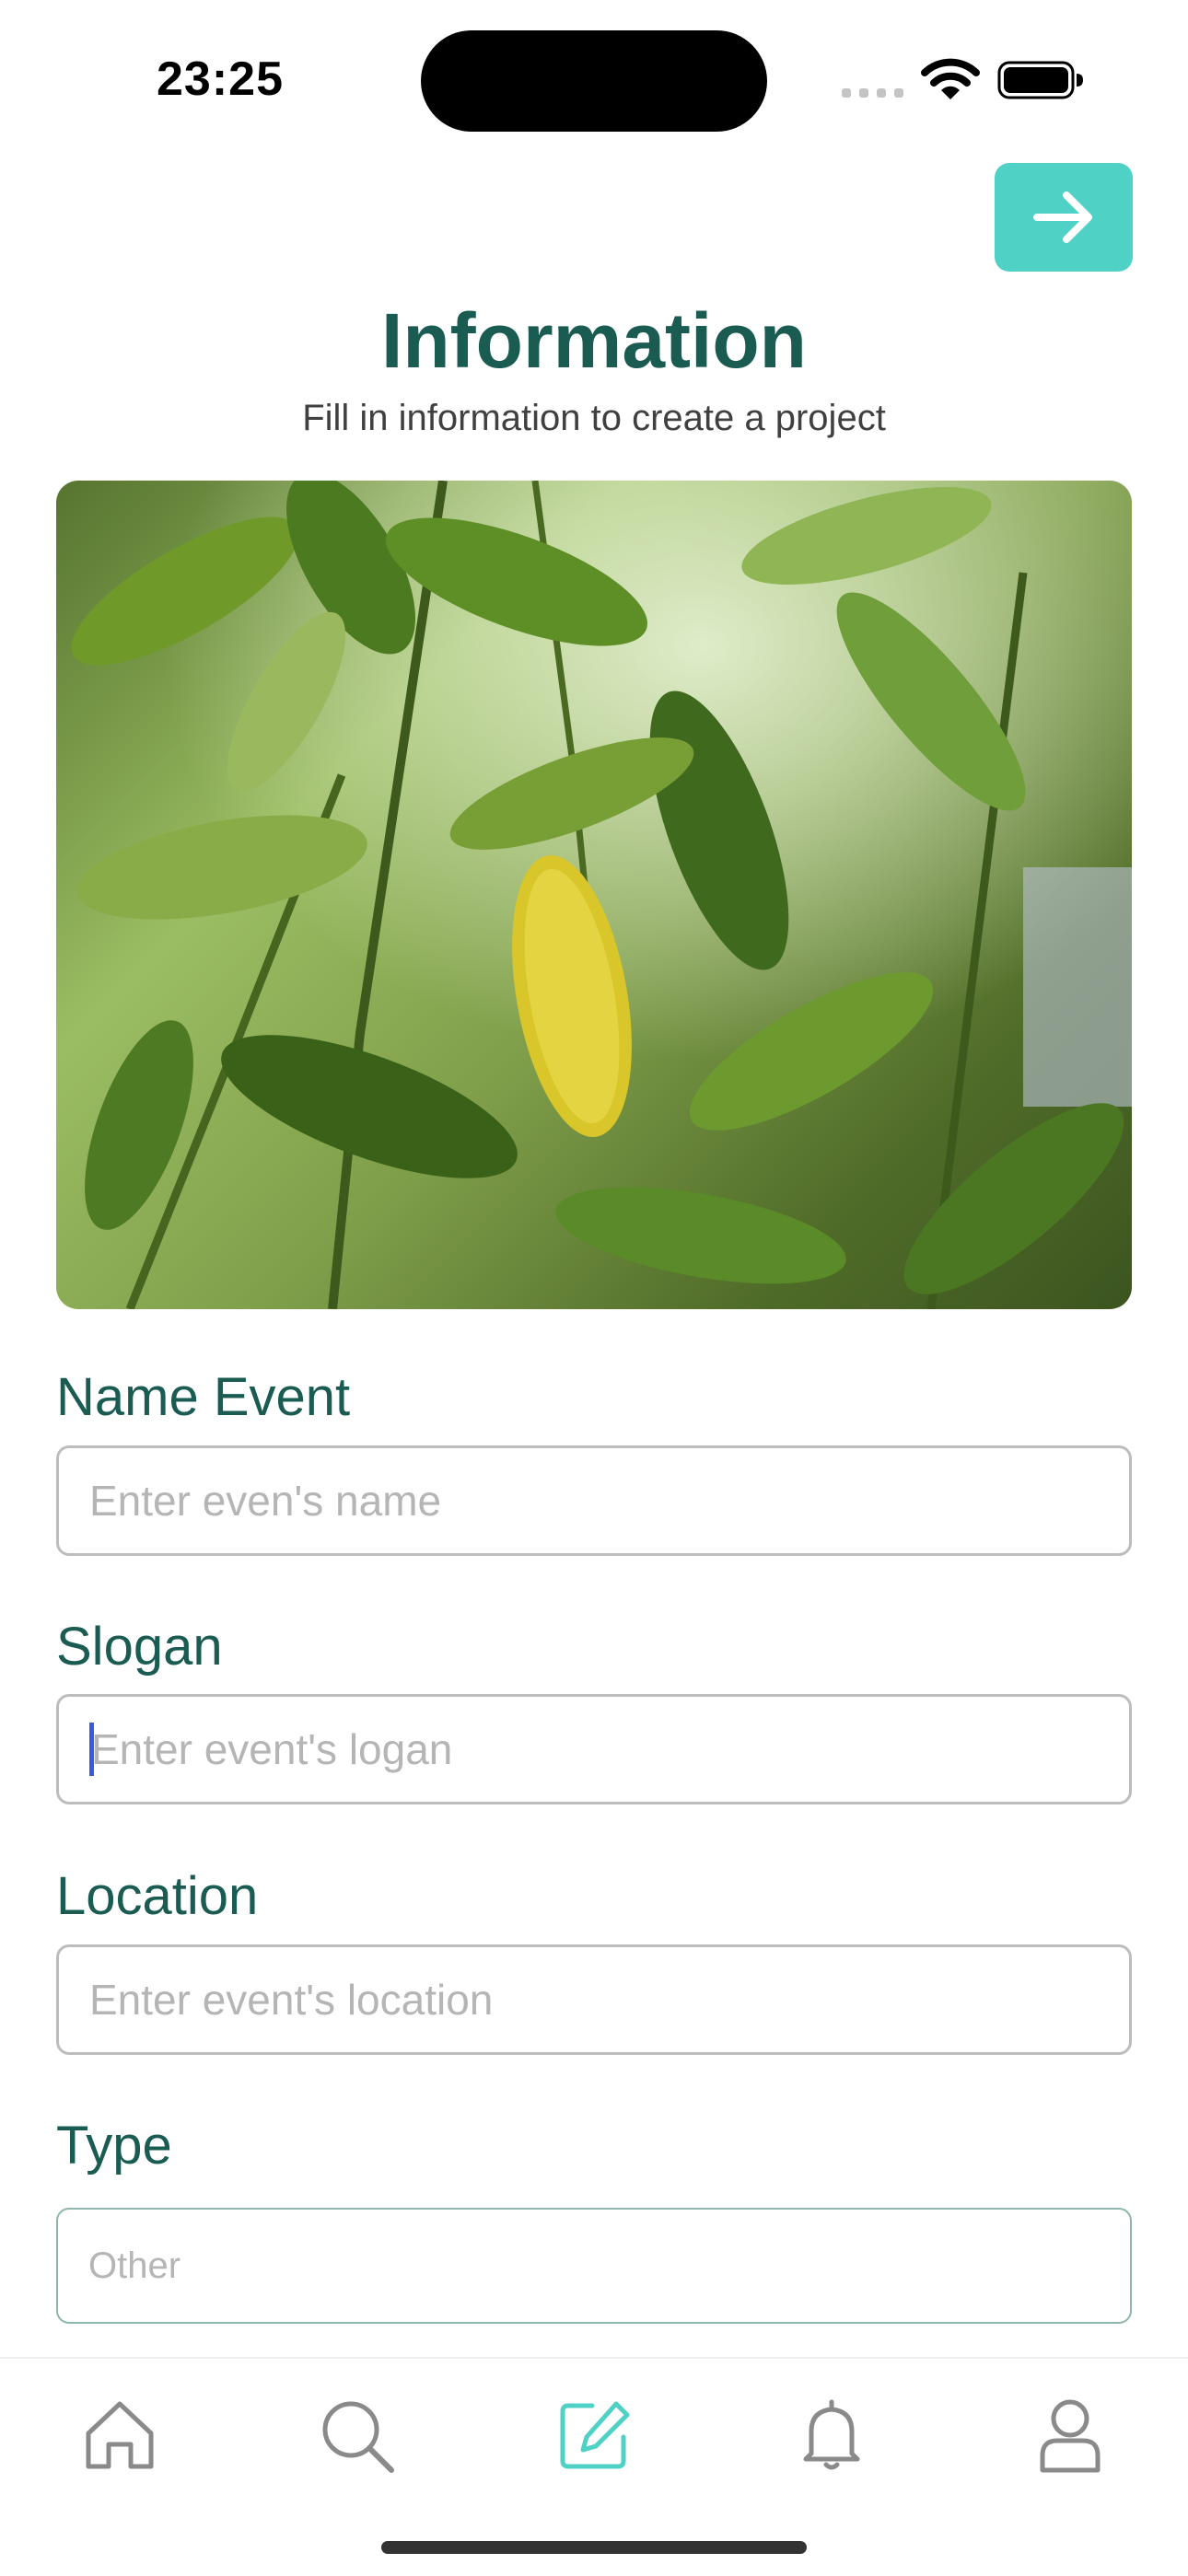 This screenshot has height=2576, width=1188. Describe the element at coordinates (594, 2266) in the screenshot. I see `type-select: Other` at that location.